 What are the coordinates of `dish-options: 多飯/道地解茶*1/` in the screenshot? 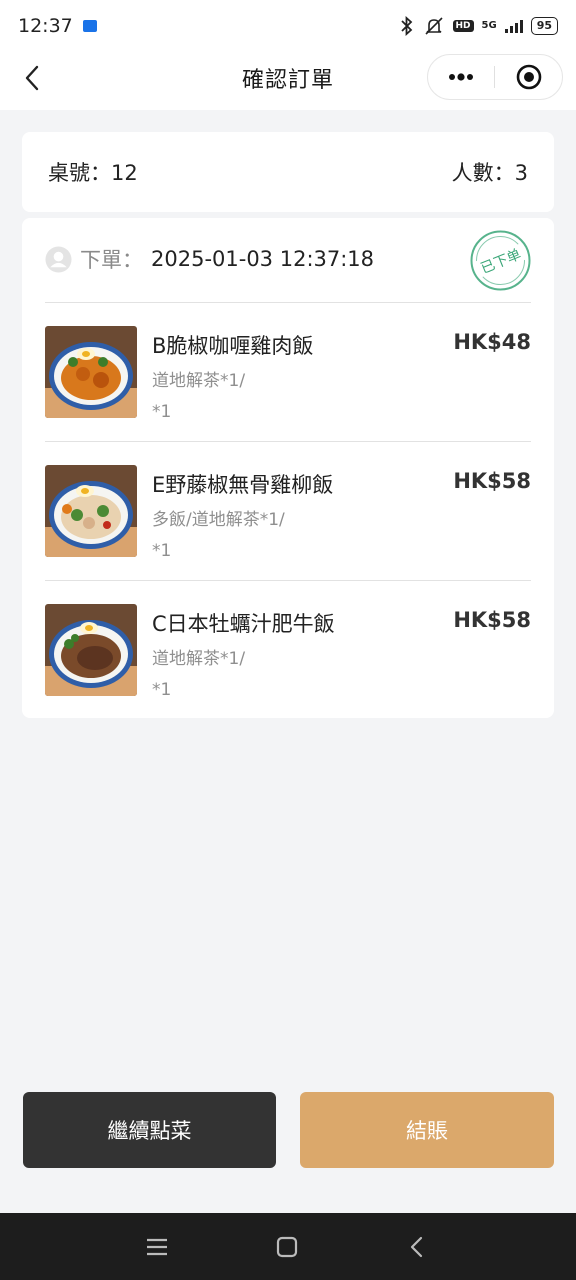 It's located at (218, 520).